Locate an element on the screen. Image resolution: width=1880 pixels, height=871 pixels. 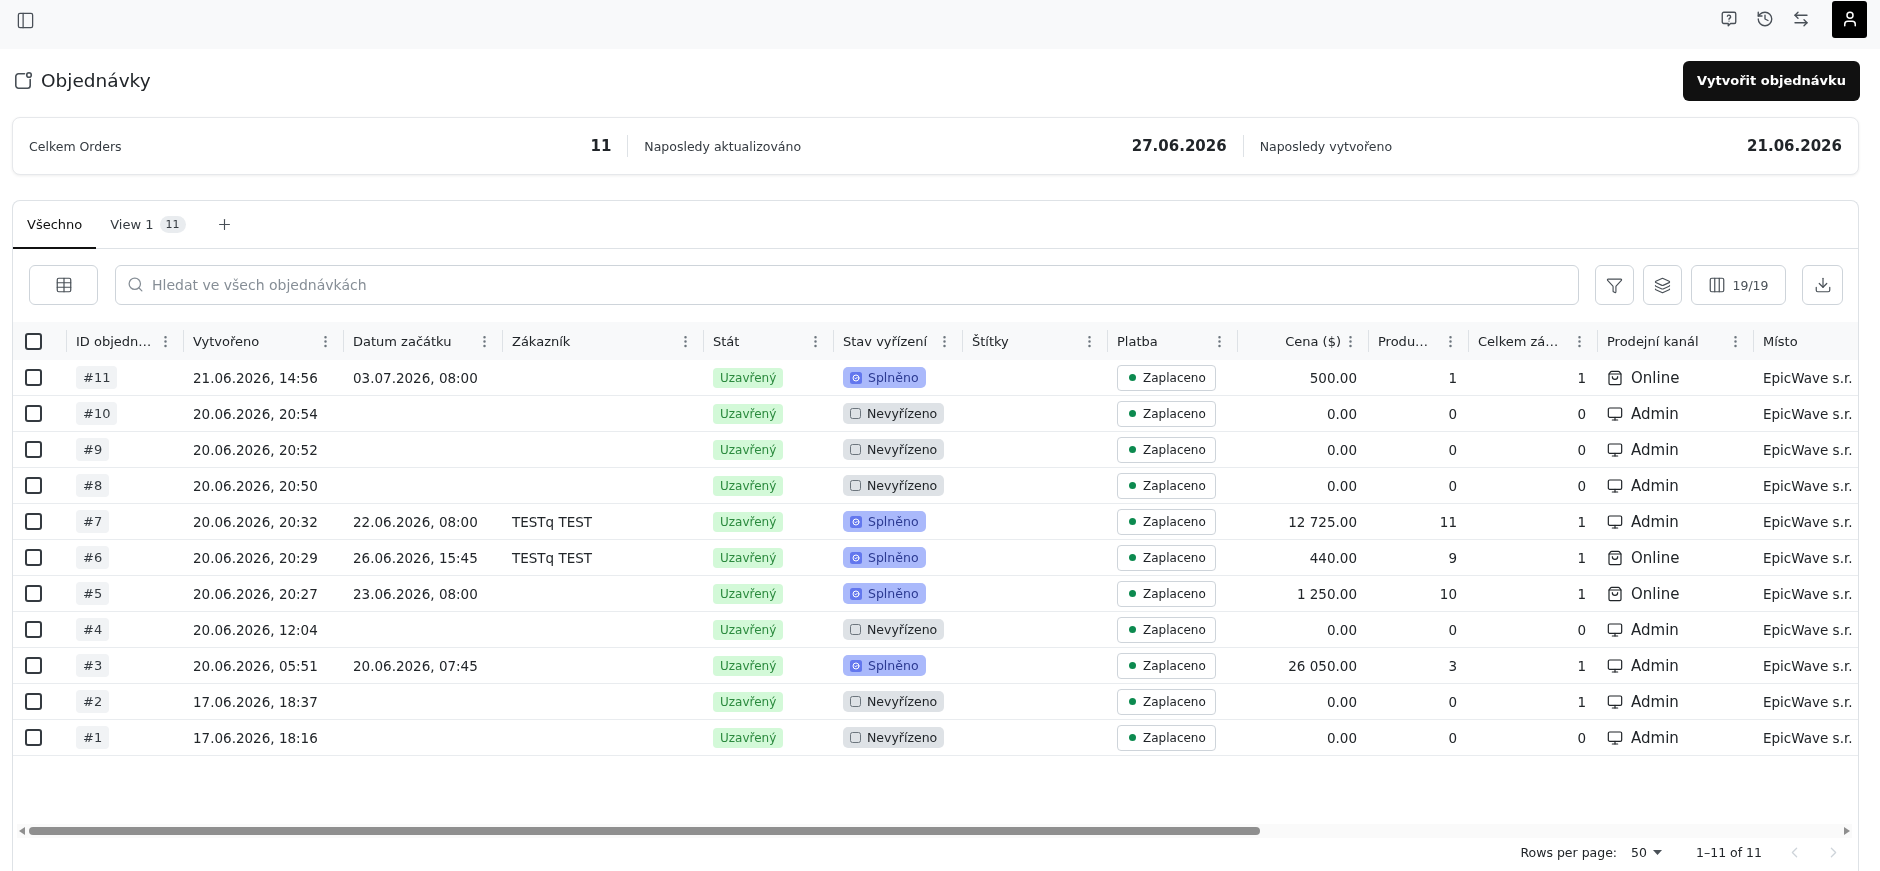
square-icon is located at coordinates (855, 629).